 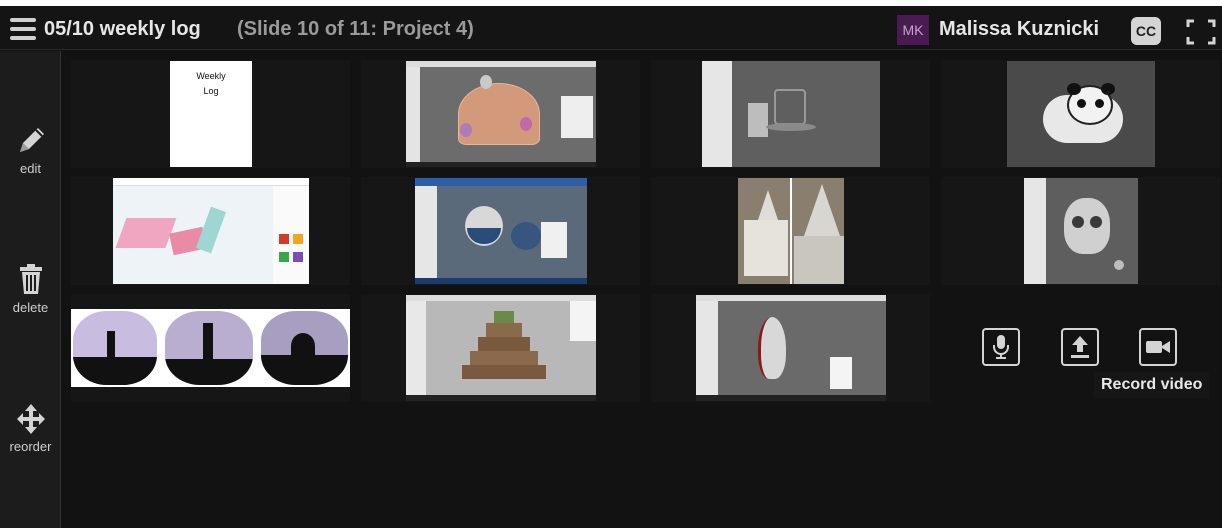 I want to click on tinkercad-shapes-screenshot, so click(x=211, y=231).